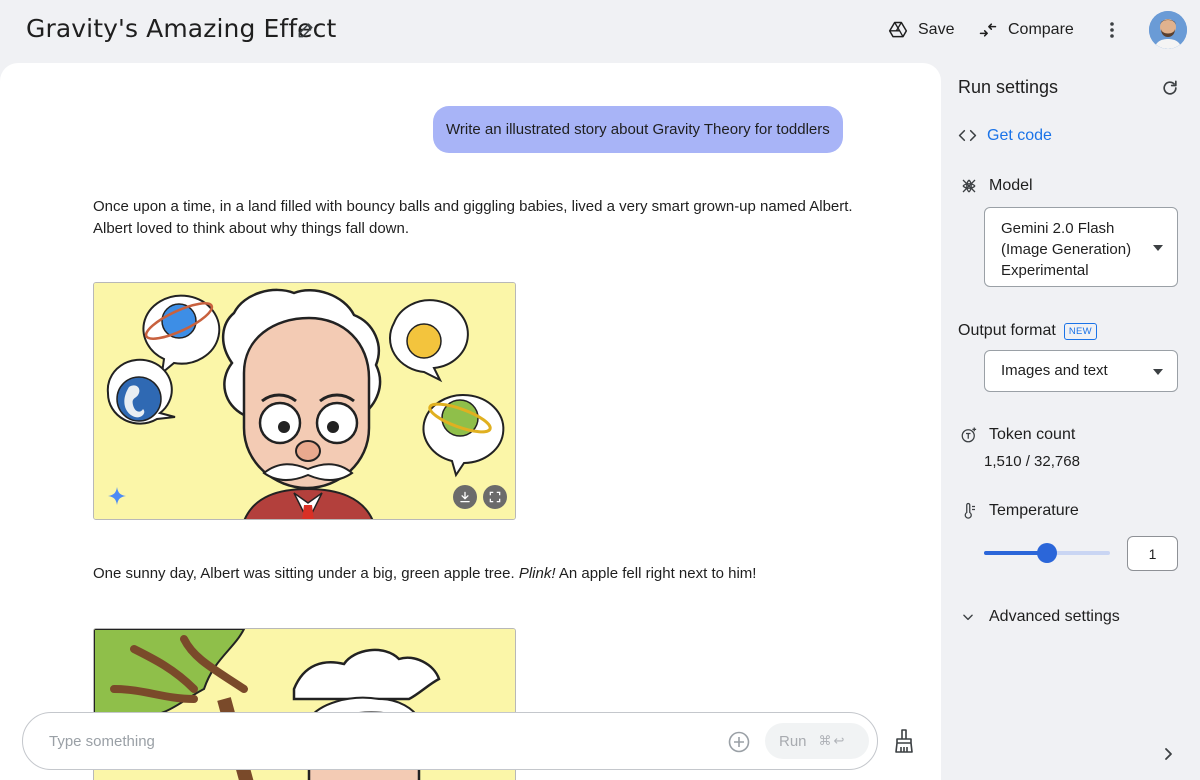 The width and height of the screenshot is (1200, 780). I want to click on temperature-input: 1, so click(1152, 553).